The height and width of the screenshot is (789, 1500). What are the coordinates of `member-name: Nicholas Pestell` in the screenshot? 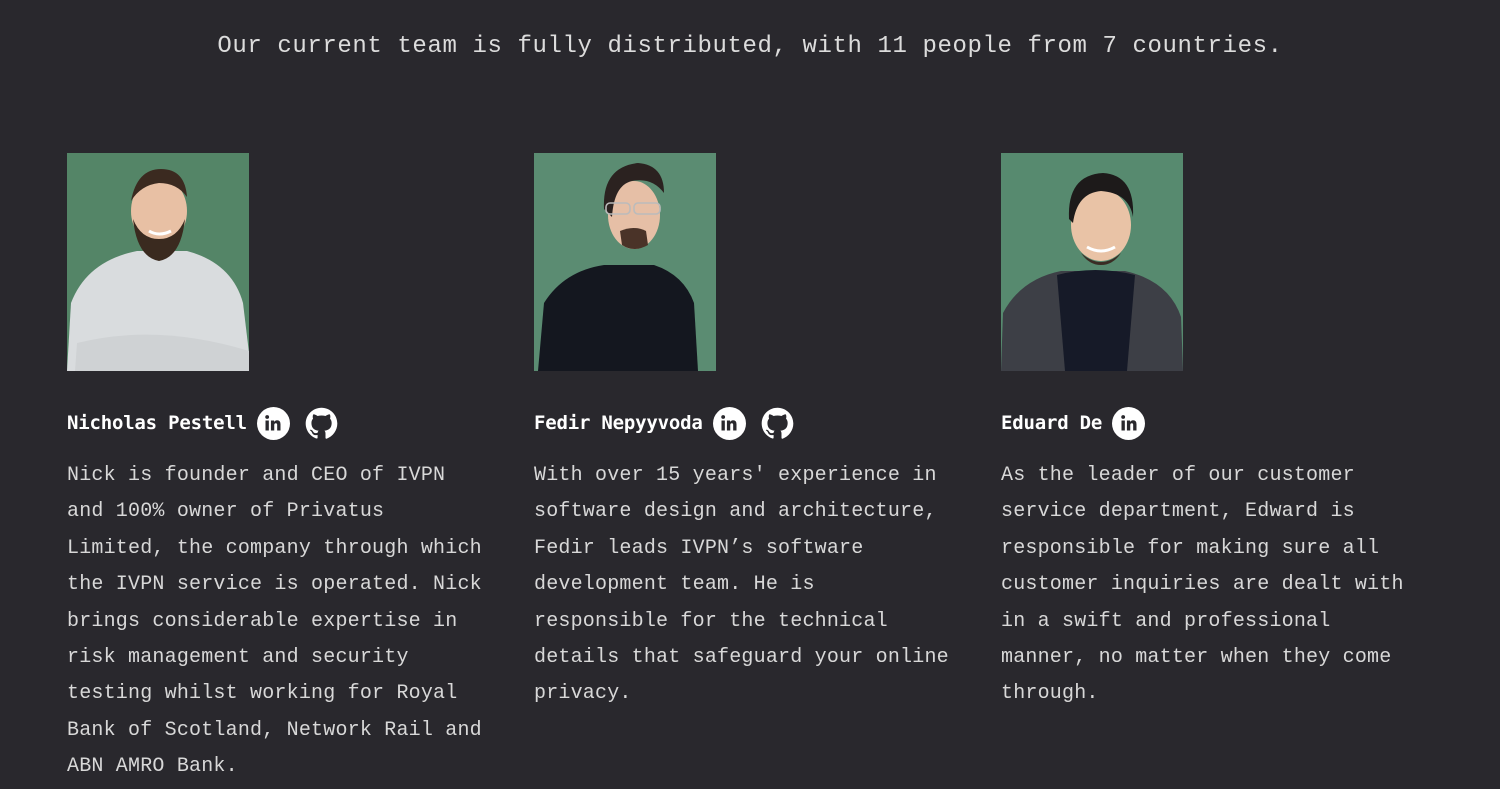 It's located at (157, 423).